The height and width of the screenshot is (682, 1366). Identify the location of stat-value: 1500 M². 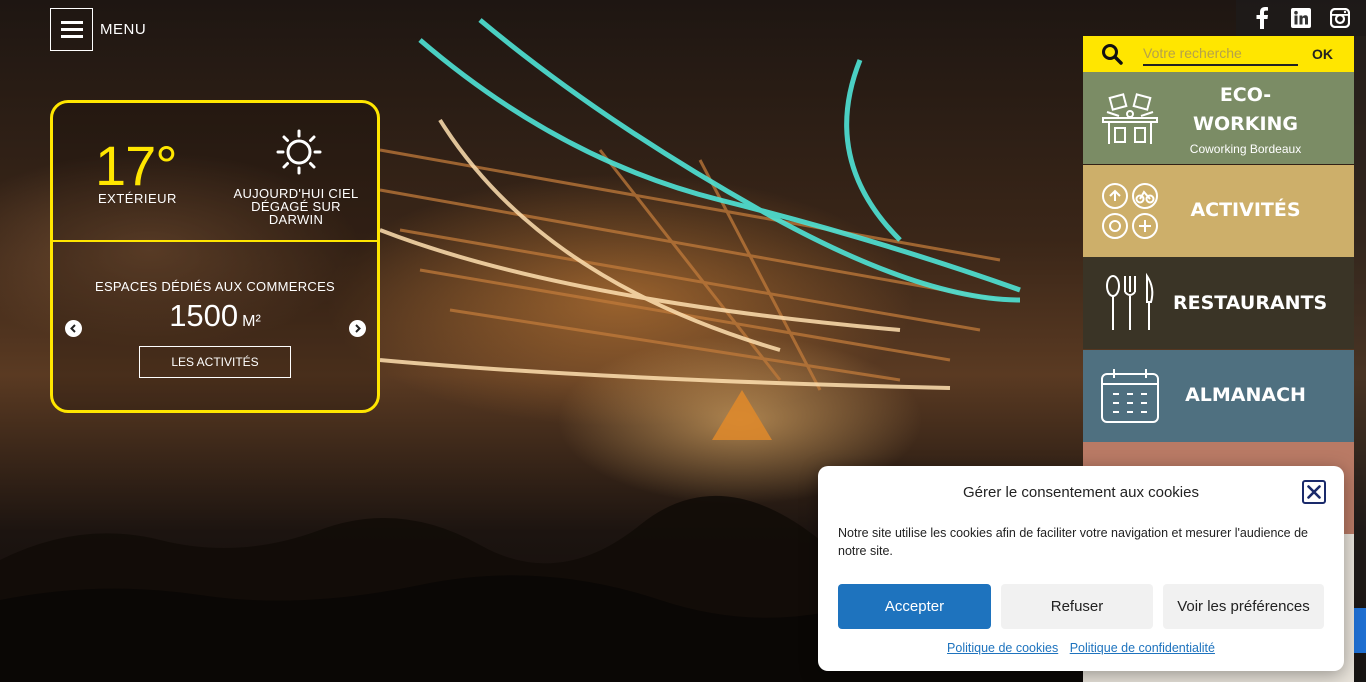
(215, 316).